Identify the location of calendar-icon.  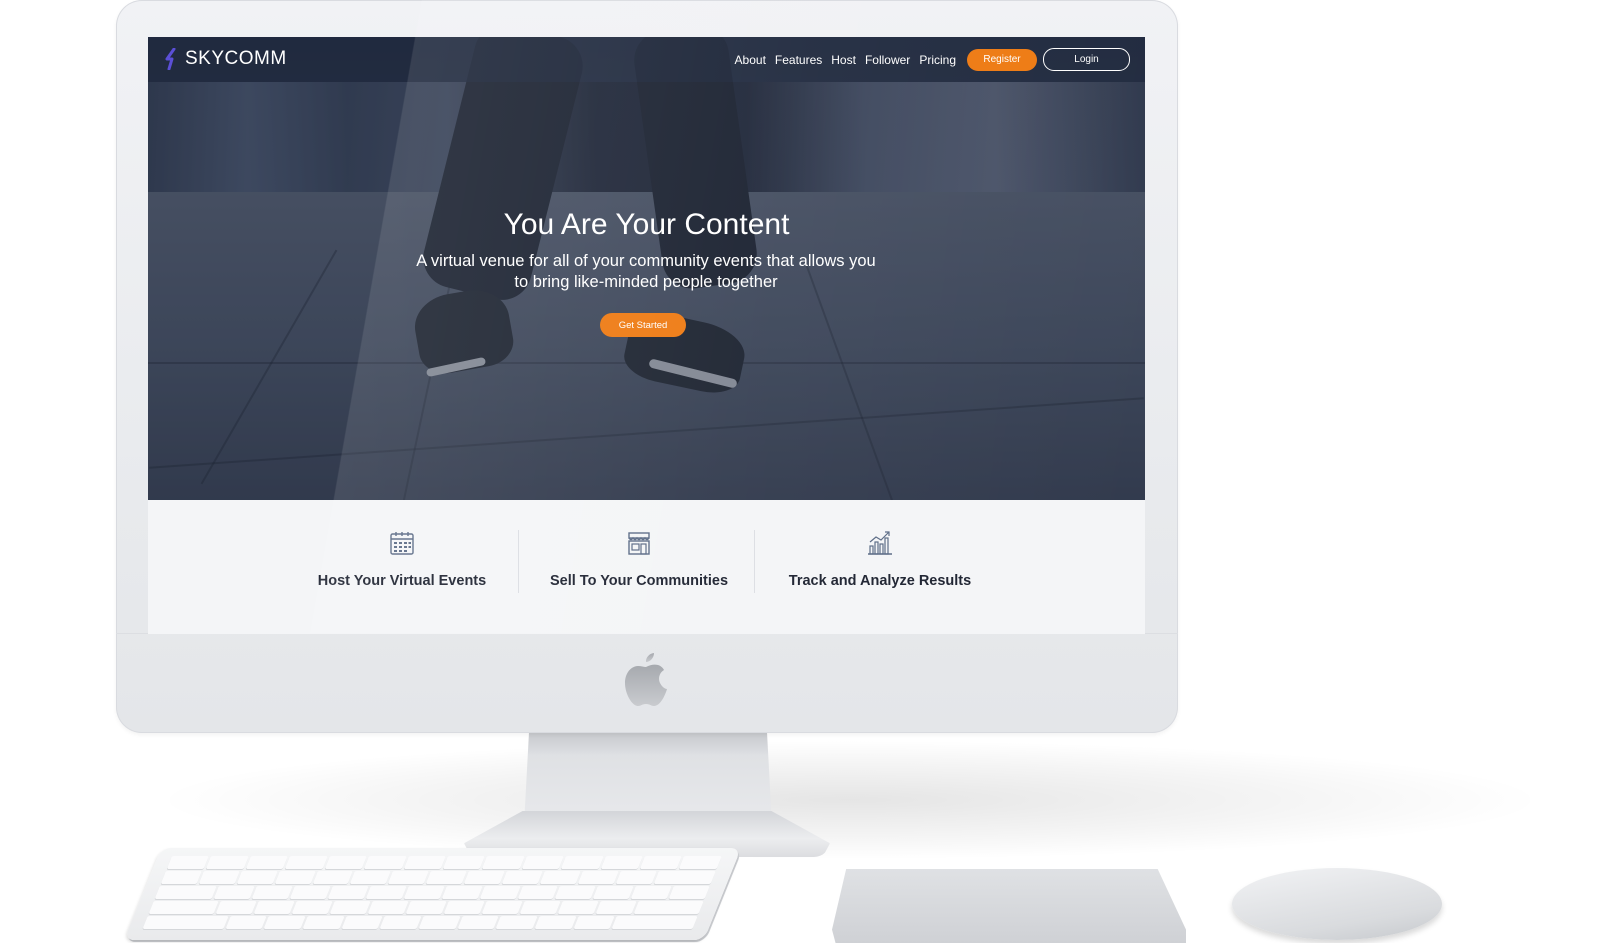
(402, 543).